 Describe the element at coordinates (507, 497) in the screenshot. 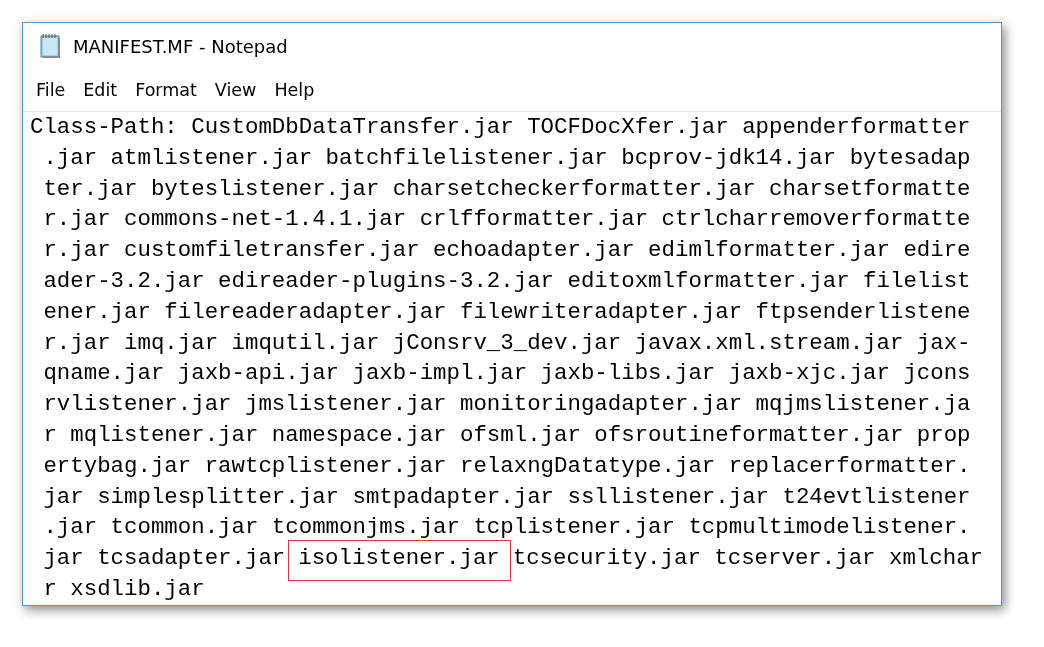

I see `text-line: jar simplesplitter.jar smtpadapter.jar ssllistener.jar t24evtlistener` at that location.